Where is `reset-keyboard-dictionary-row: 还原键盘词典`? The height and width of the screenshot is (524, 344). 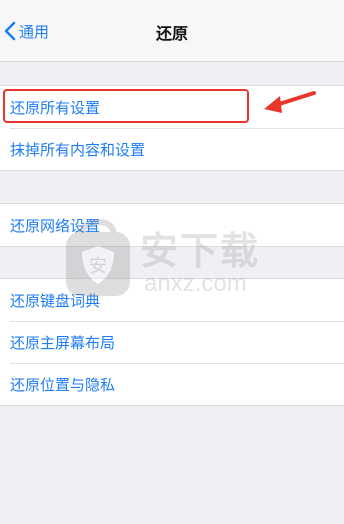
reset-keyboard-dictionary-row: 还原键盘词典 is located at coordinates (172, 300).